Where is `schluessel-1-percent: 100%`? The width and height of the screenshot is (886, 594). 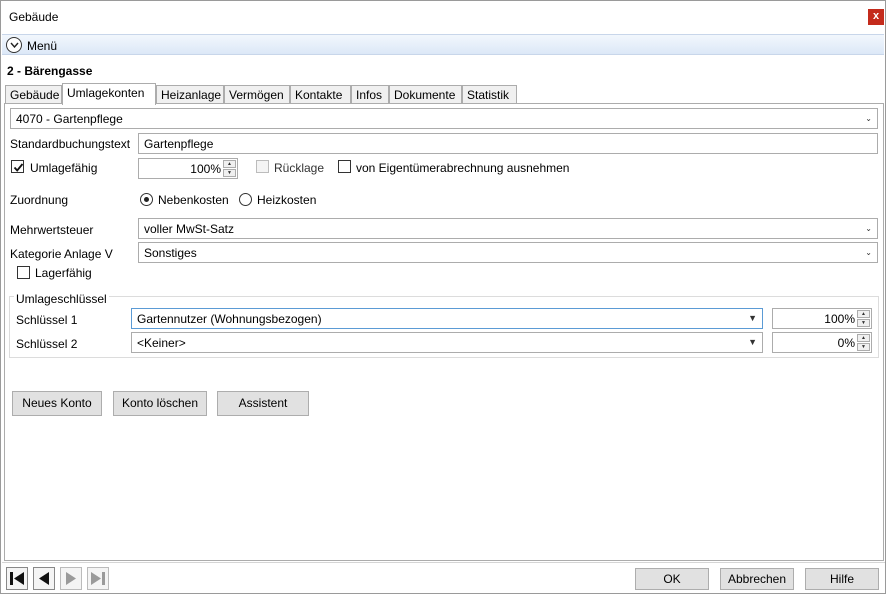 schluessel-1-percent: 100% is located at coordinates (839, 319).